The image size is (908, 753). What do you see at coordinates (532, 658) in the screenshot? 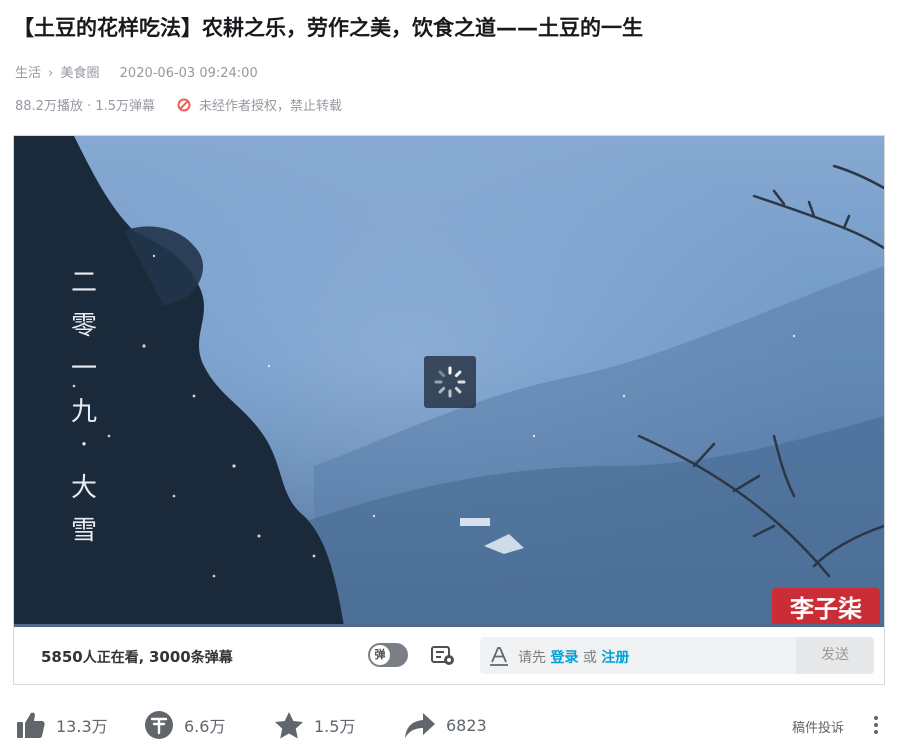
I see `placeholder-prefix: 请先` at bounding box center [532, 658].